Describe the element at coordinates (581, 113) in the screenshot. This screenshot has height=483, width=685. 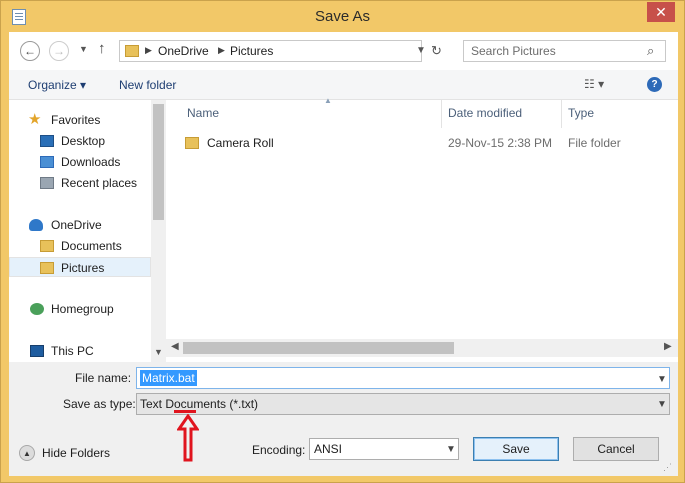
I see `column-label: Type` at that location.